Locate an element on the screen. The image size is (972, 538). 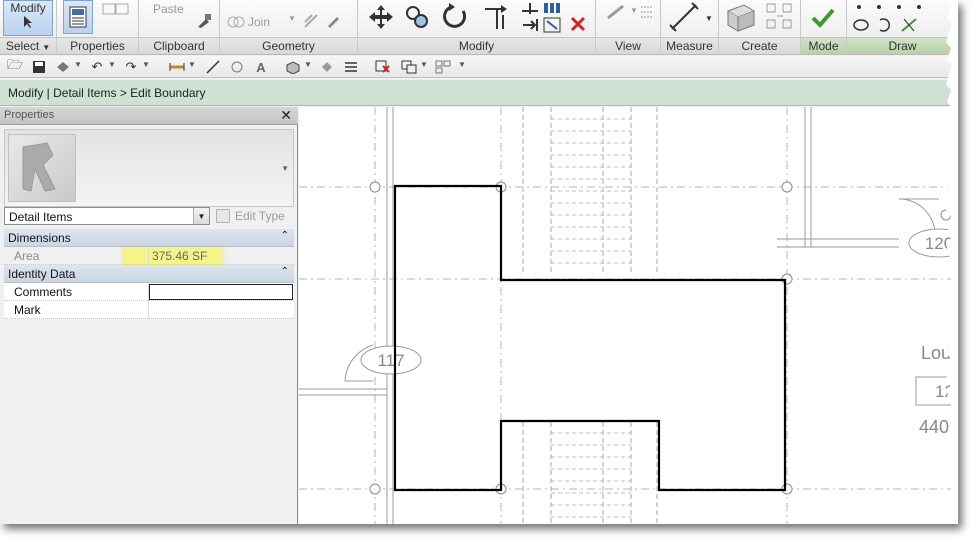
panel-properties: Properties is located at coordinates (98, 27).